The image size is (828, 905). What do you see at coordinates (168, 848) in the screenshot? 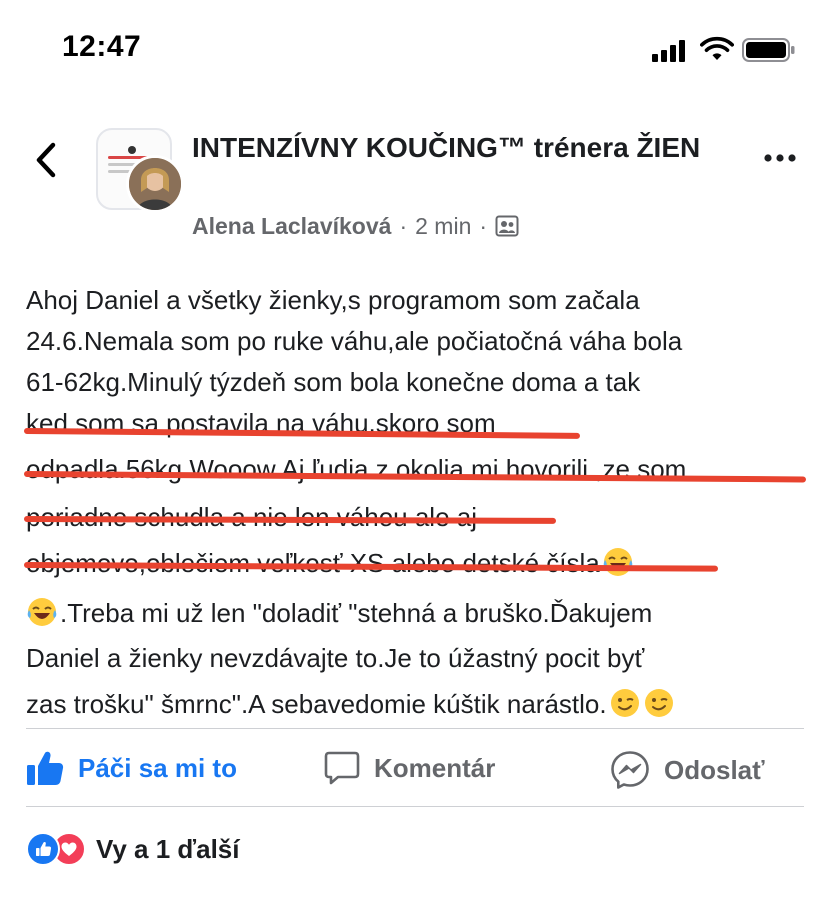
I see `reactions-text: Vy a 1 ďalší` at bounding box center [168, 848].